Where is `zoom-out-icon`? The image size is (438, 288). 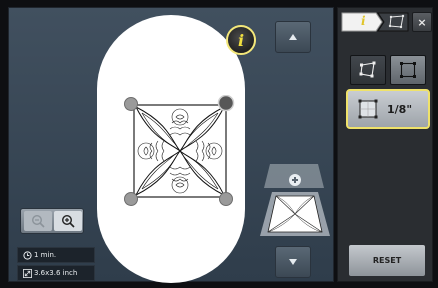 zoom-out-icon is located at coordinates (38, 221).